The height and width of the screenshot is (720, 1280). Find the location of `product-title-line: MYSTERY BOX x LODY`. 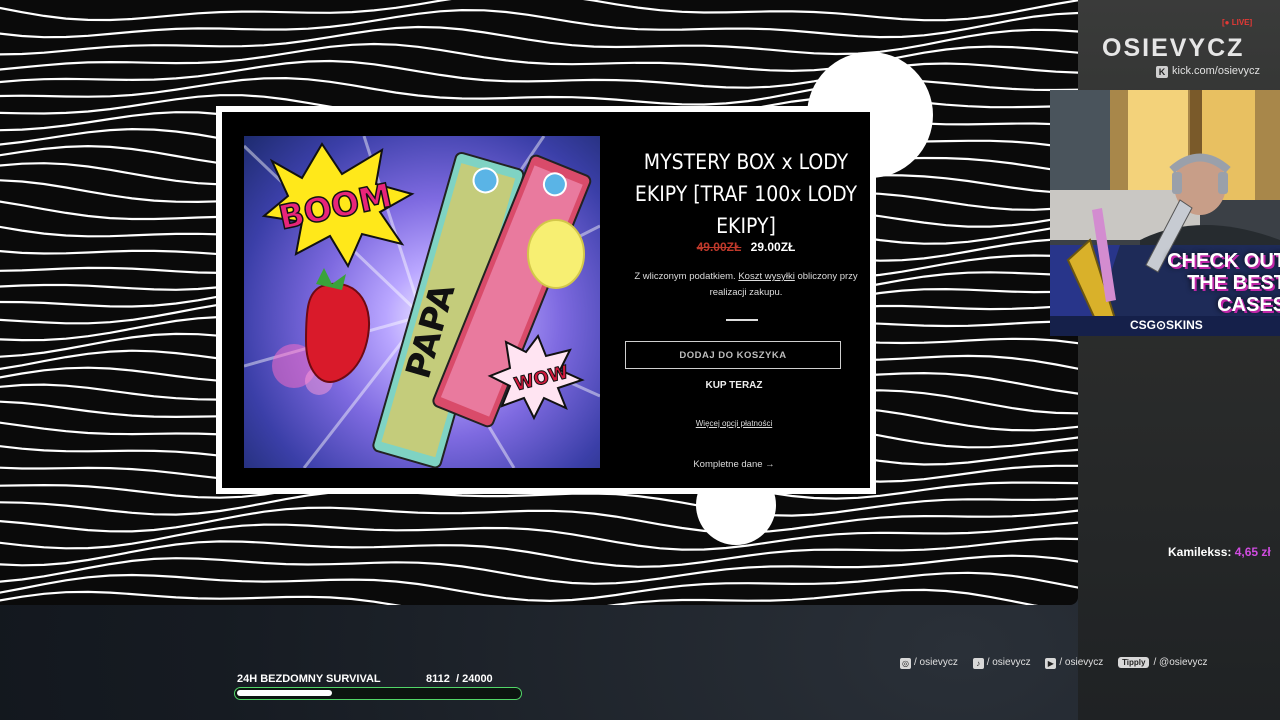

product-title-line: MYSTERY BOX x LODY is located at coordinates (746, 162).